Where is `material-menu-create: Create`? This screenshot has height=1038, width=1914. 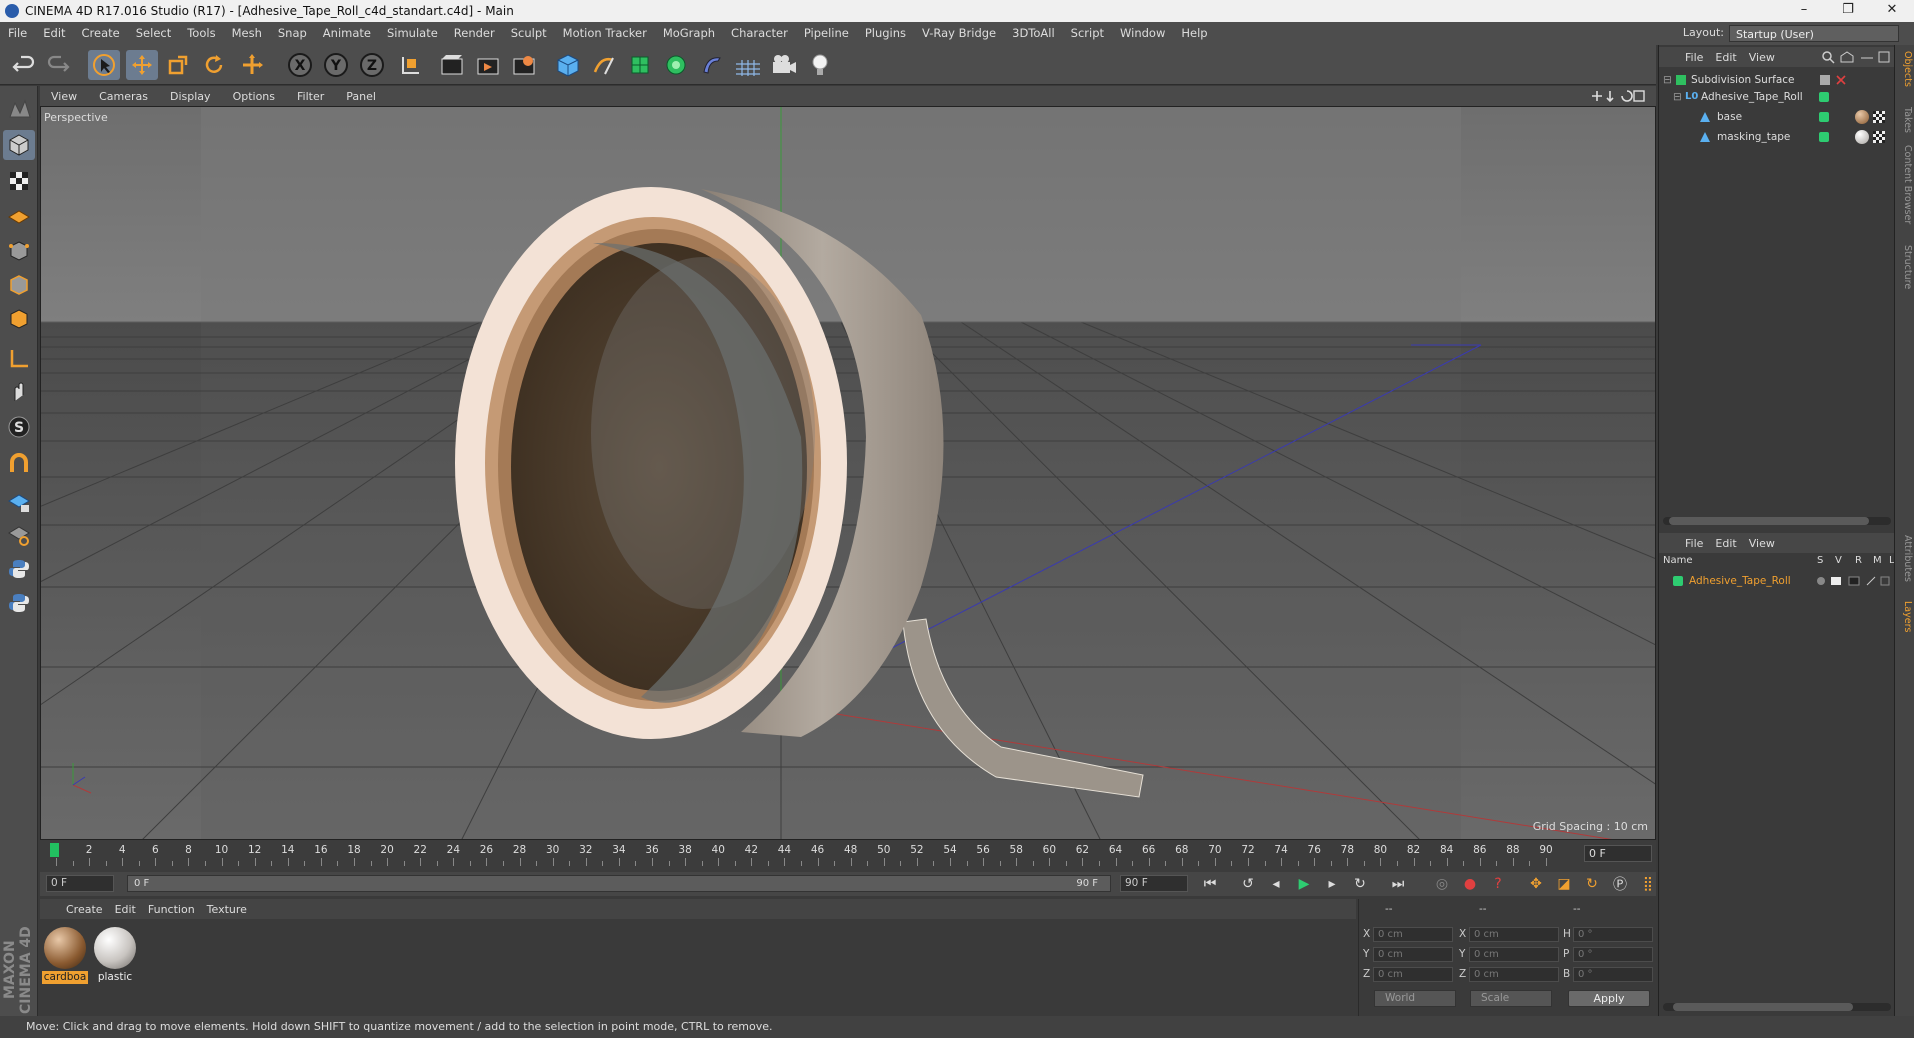
material-menu-create: Create is located at coordinates (84, 909).